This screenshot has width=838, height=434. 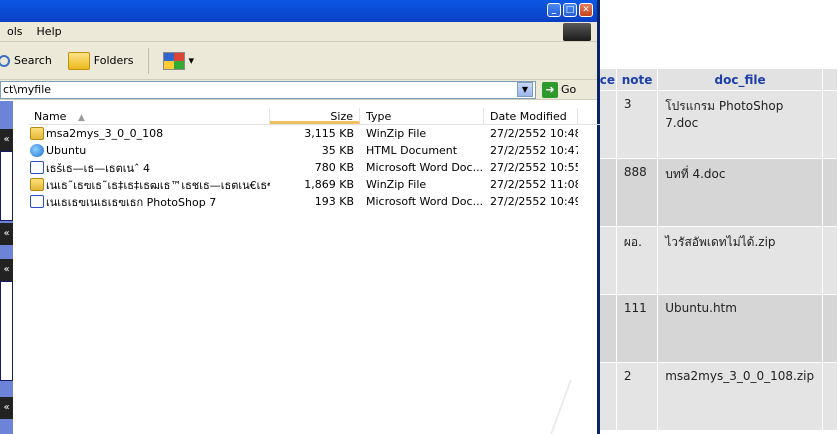 I want to click on column-type-header: Type, so click(x=422, y=116).